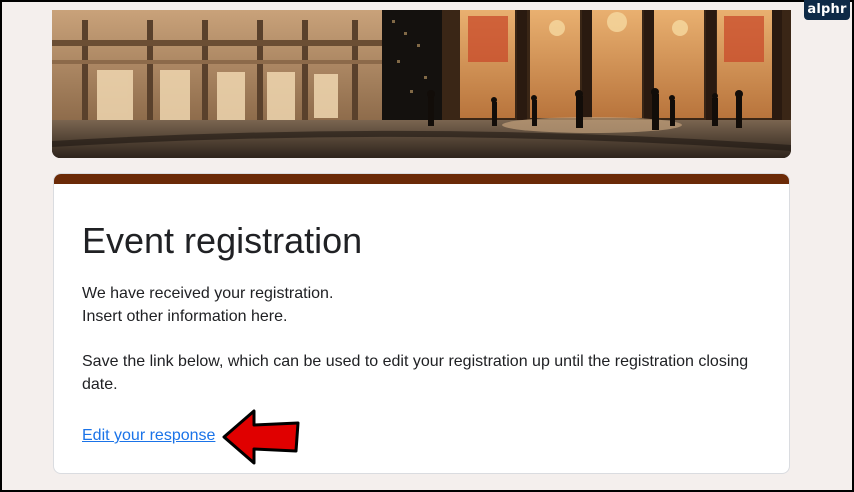  I want to click on alphr-watermark: alphr, so click(827, 10).